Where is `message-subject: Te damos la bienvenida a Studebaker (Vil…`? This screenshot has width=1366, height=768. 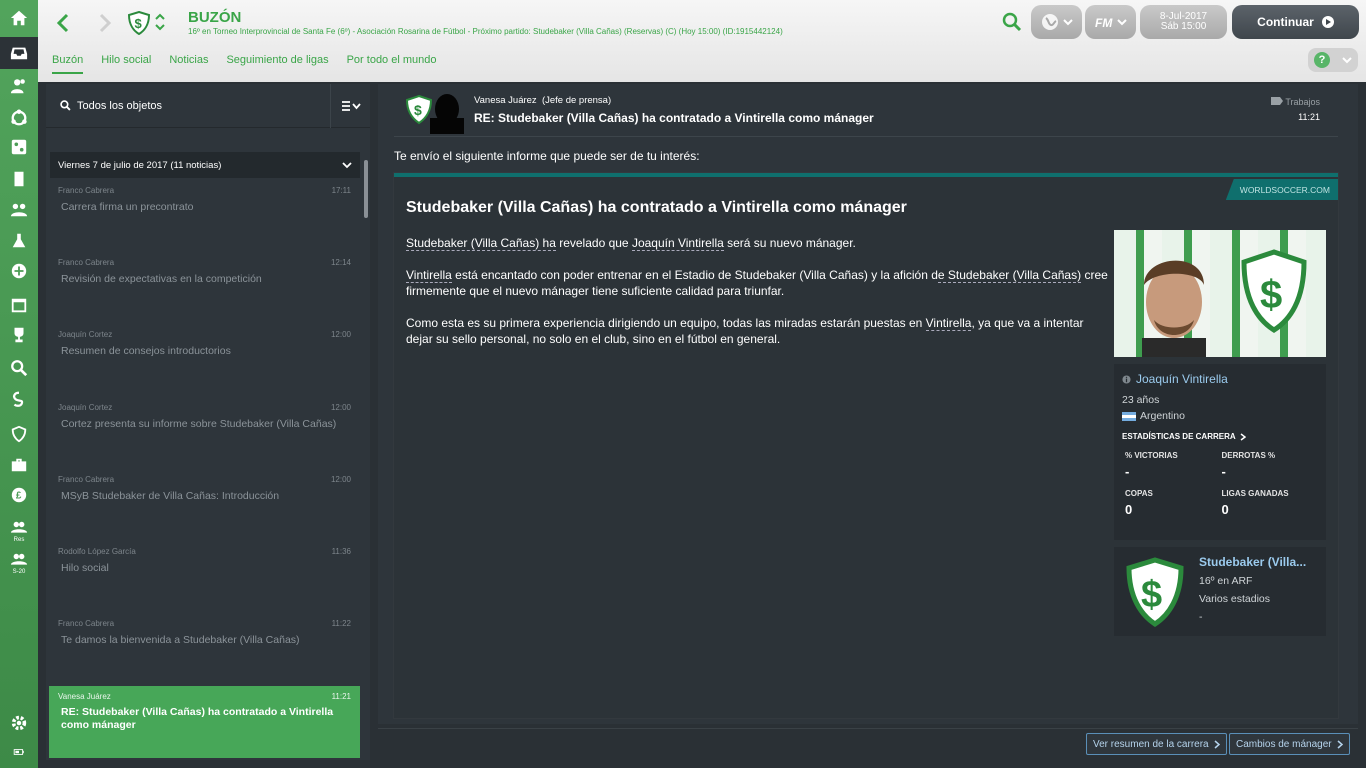
message-subject: Te damos la bienvenida a Studebaker (Vil… is located at coordinates (180, 640).